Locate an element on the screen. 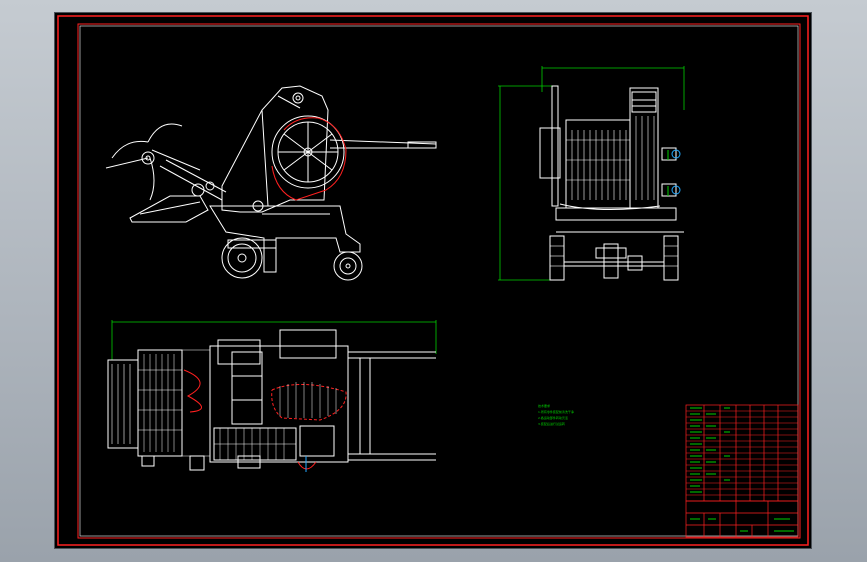 The width and height of the screenshot is (867, 562). title-block is located at coordinates (742, 519).